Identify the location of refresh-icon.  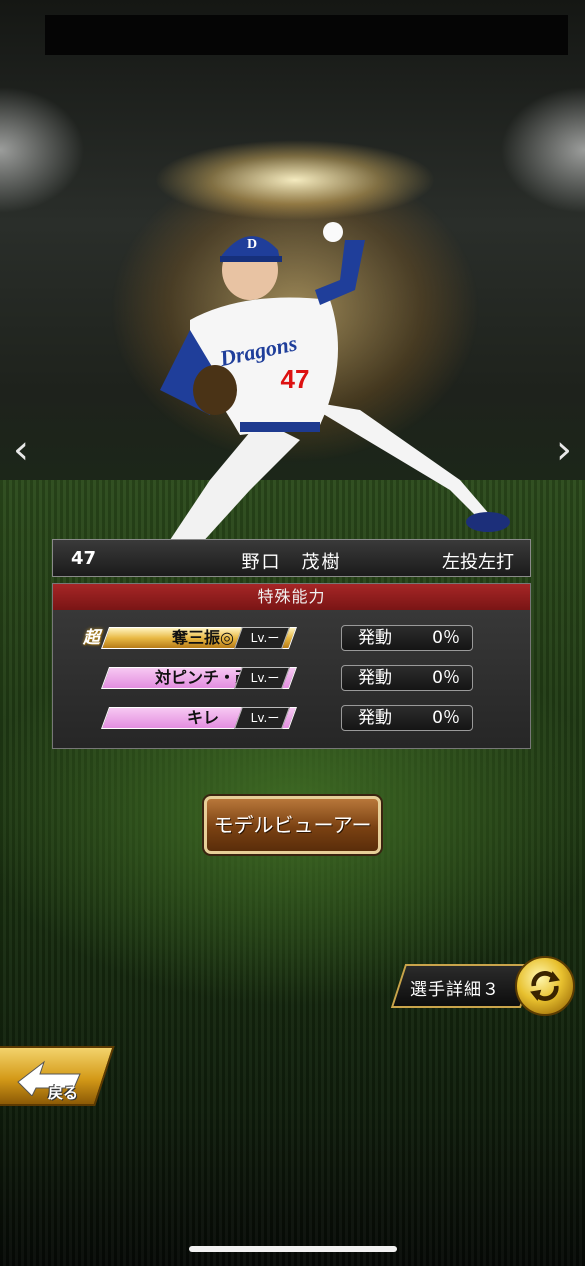
(545, 986).